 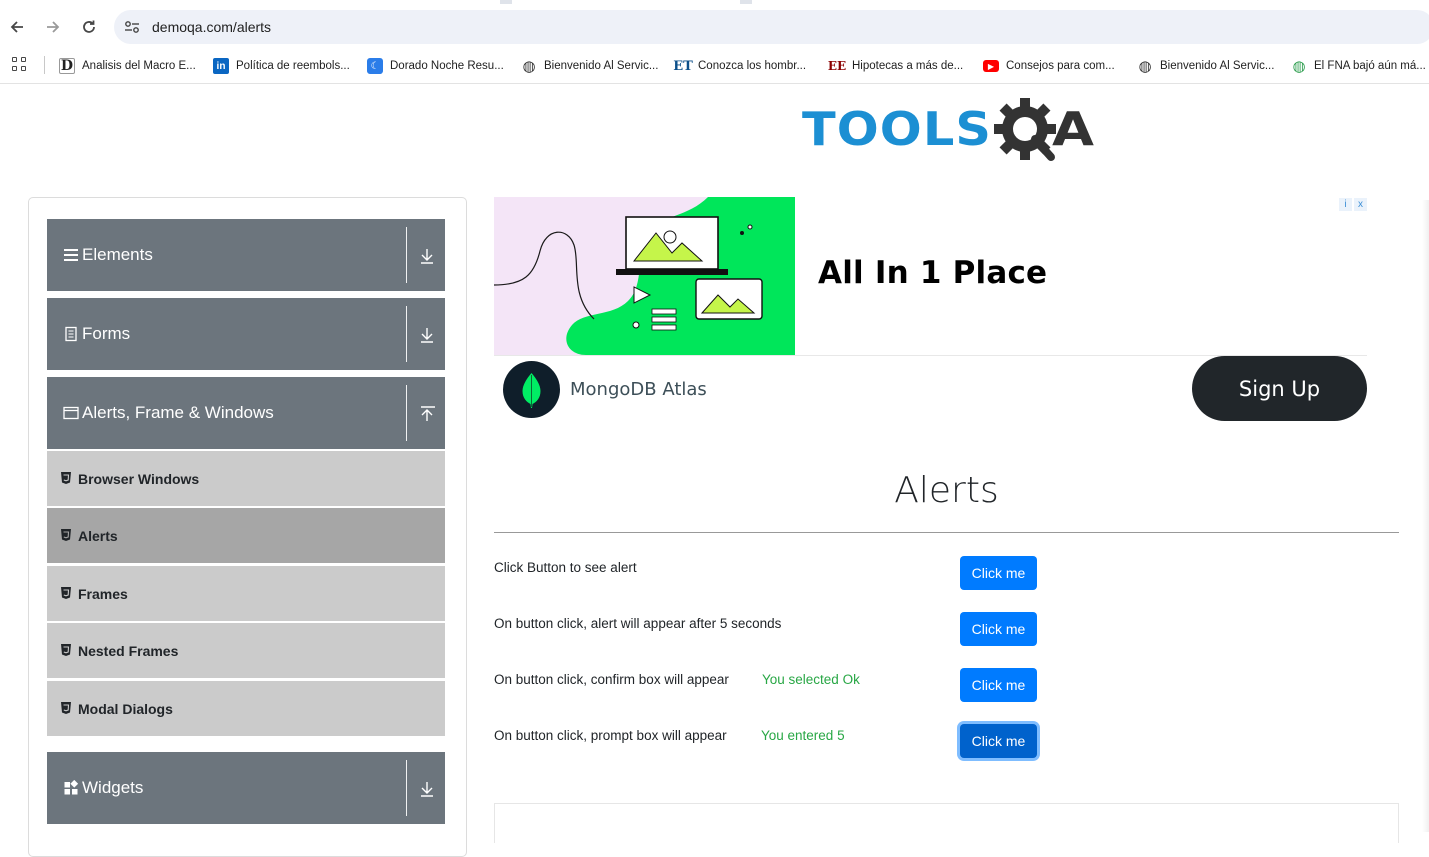 I want to click on youtube-icon: ▶, so click(x=991, y=66).